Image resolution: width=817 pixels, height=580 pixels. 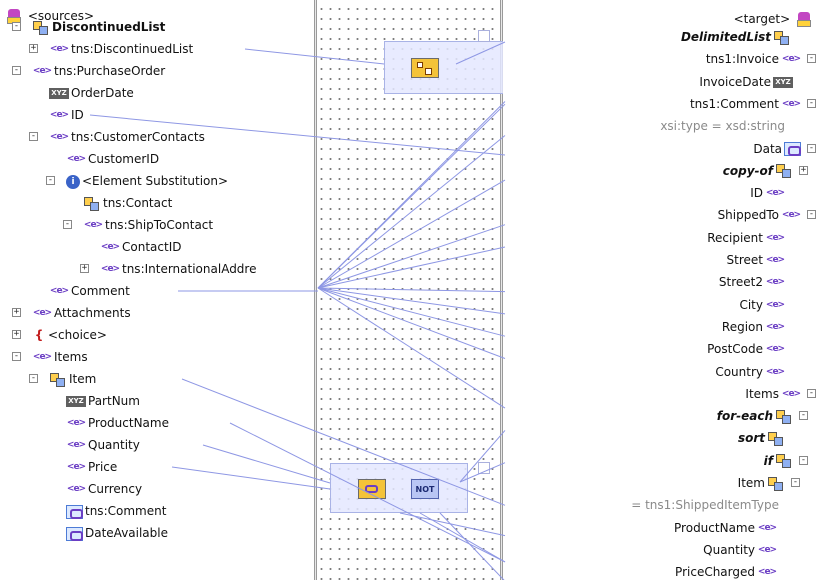 I want to click on target-node: ProductName <e>, so click(x=726, y=528).